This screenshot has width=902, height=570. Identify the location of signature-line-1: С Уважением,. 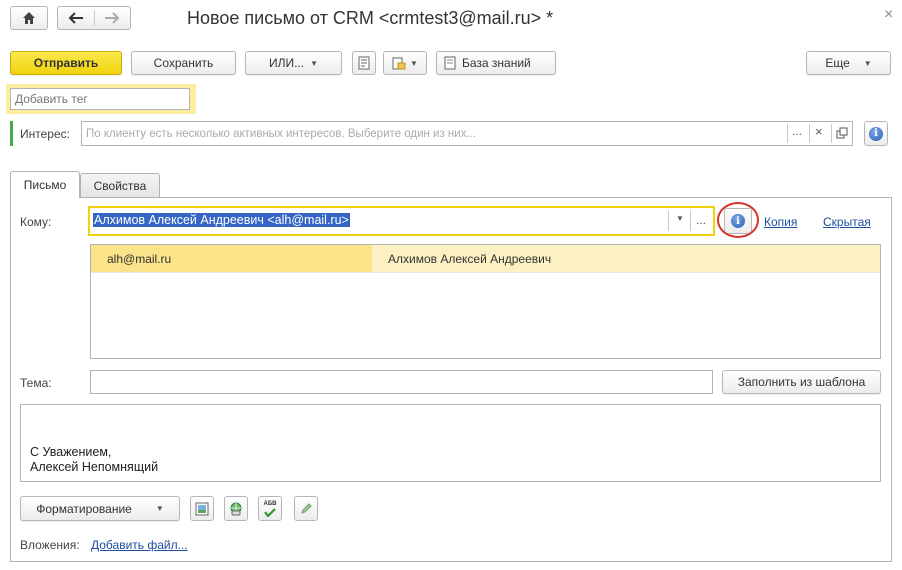
(71, 452).